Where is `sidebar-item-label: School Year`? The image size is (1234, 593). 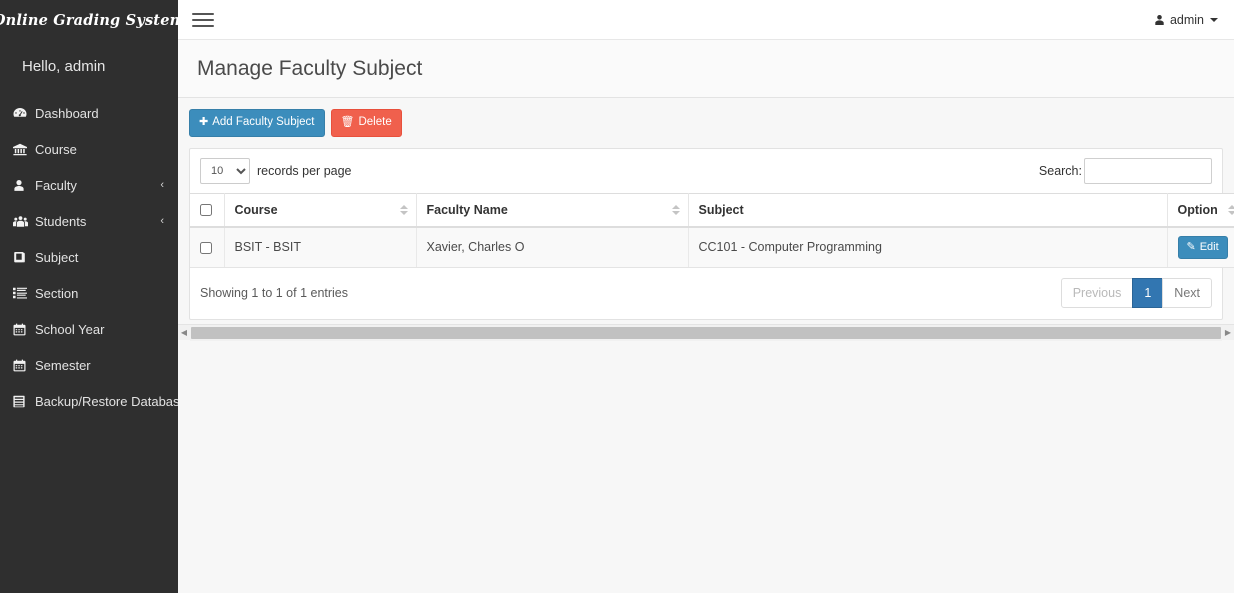 sidebar-item-label: School Year is located at coordinates (70, 329).